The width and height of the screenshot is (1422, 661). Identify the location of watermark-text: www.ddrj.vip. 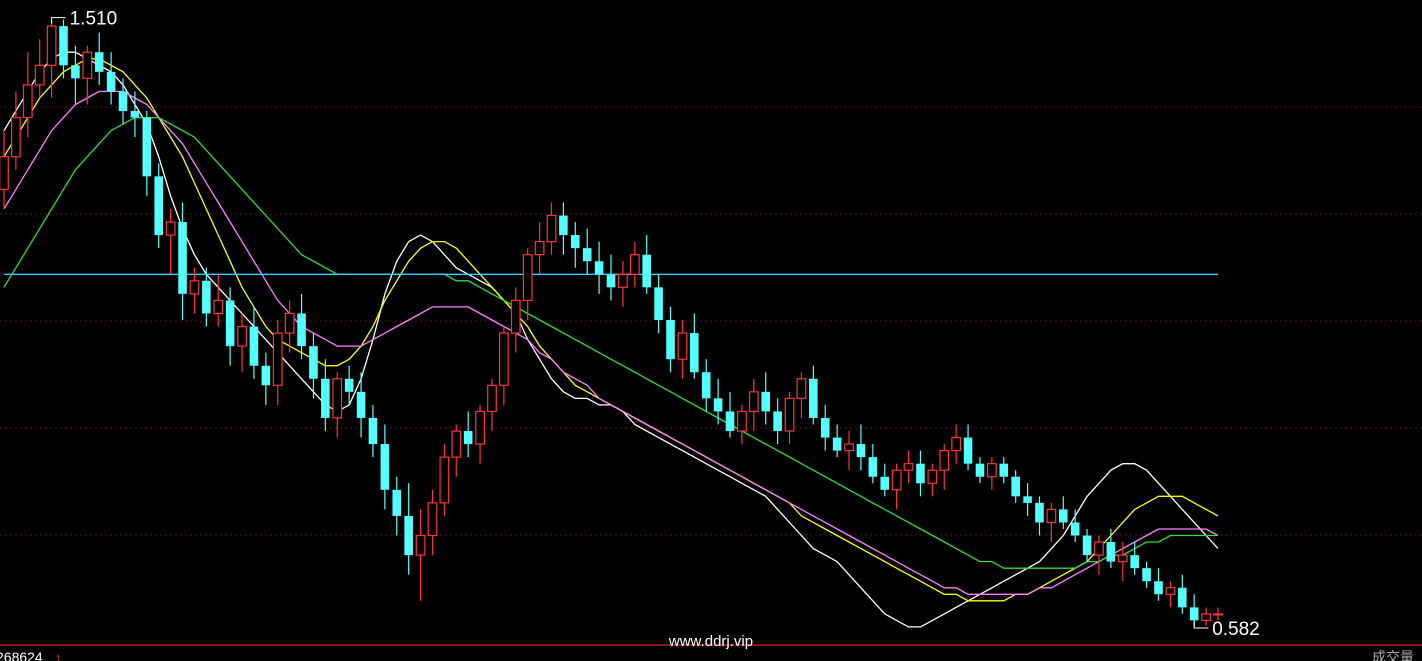
(710, 641).